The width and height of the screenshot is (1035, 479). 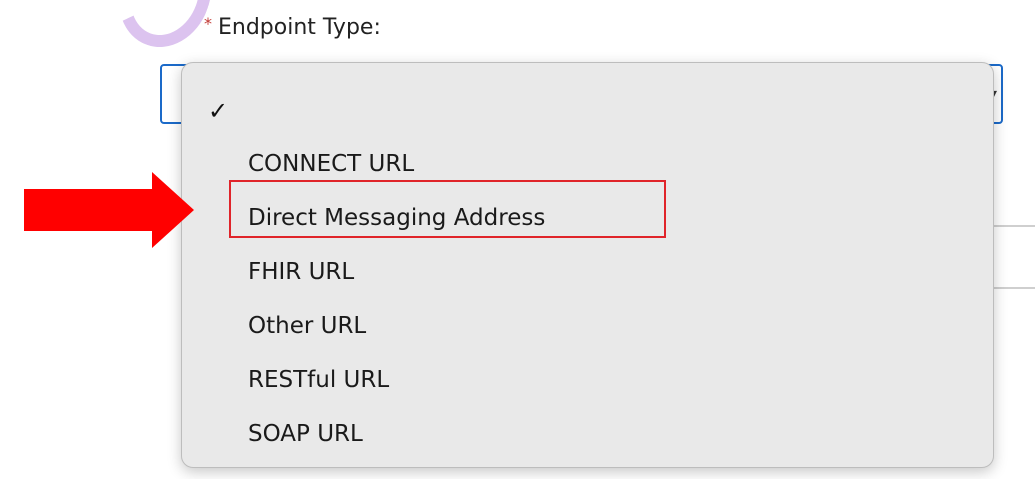 I want to click on option-other-url: Other URL, so click(x=307, y=326).